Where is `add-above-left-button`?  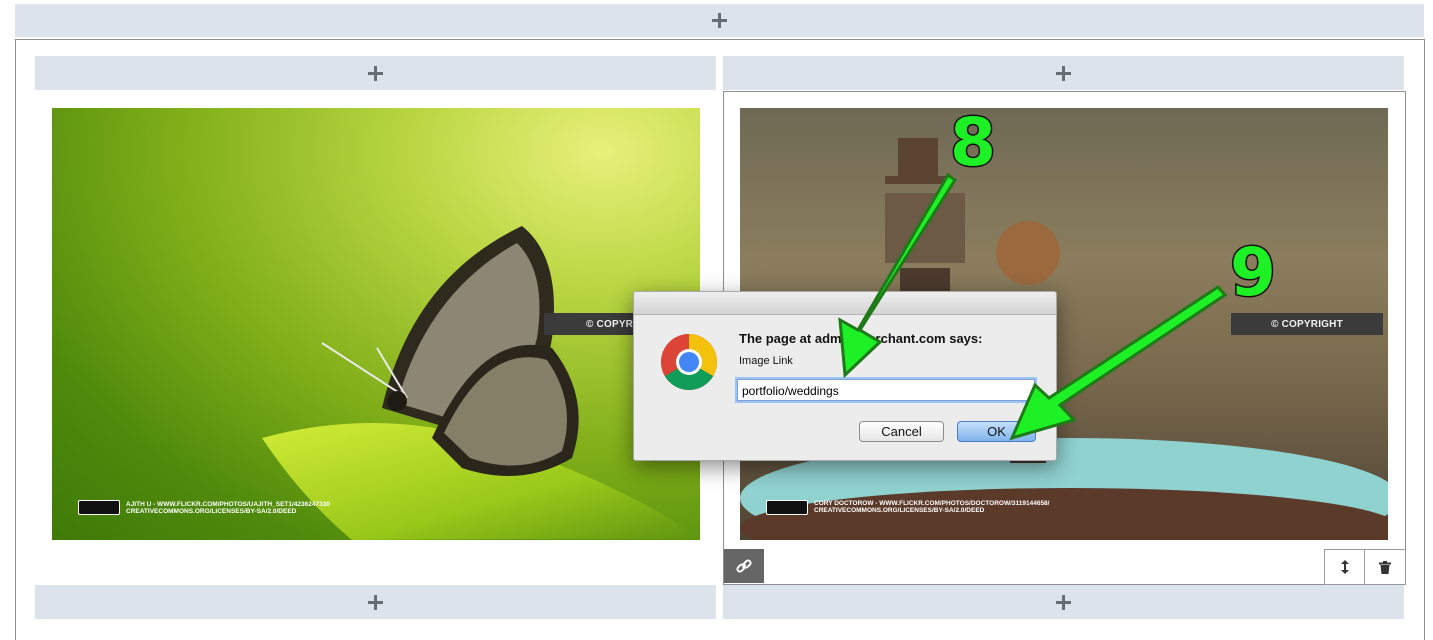 add-above-left-button is located at coordinates (375, 73).